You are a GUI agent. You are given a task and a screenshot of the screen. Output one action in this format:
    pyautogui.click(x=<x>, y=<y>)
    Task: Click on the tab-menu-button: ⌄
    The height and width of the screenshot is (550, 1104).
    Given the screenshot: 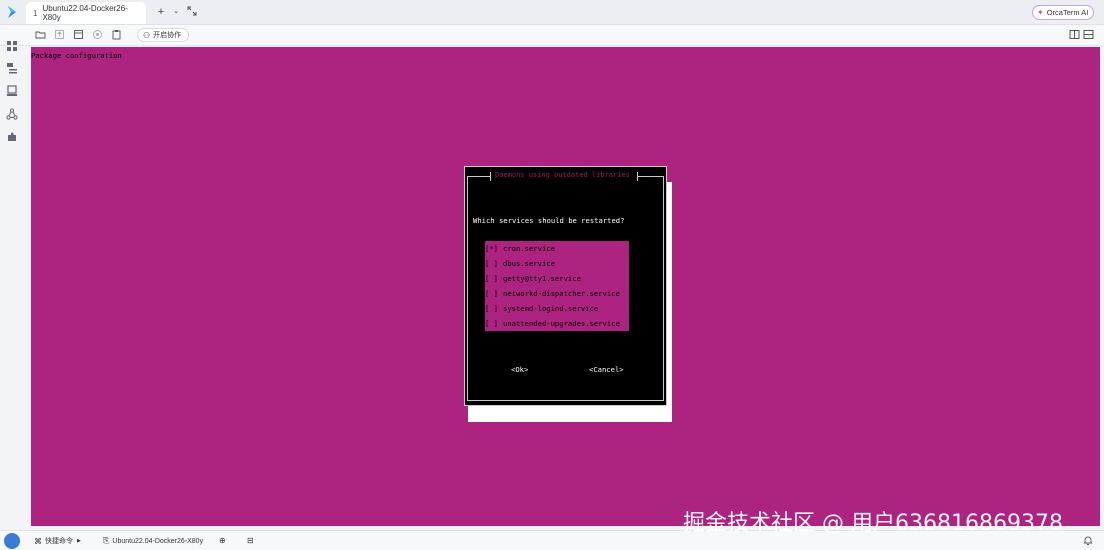 What is the action you would take?
    pyautogui.click(x=176, y=12)
    